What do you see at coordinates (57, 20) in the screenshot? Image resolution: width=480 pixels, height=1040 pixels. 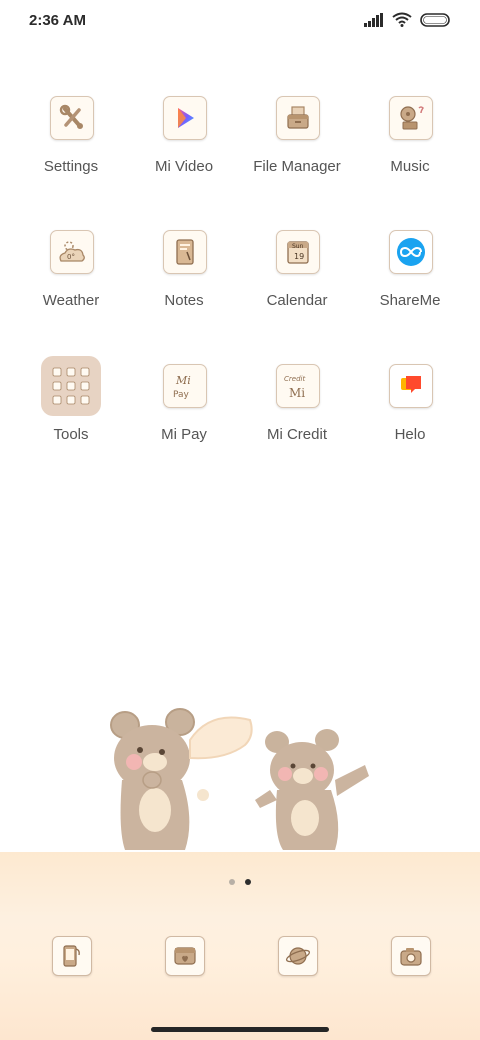 I see `clock: 2:36 AM` at bounding box center [57, 20].